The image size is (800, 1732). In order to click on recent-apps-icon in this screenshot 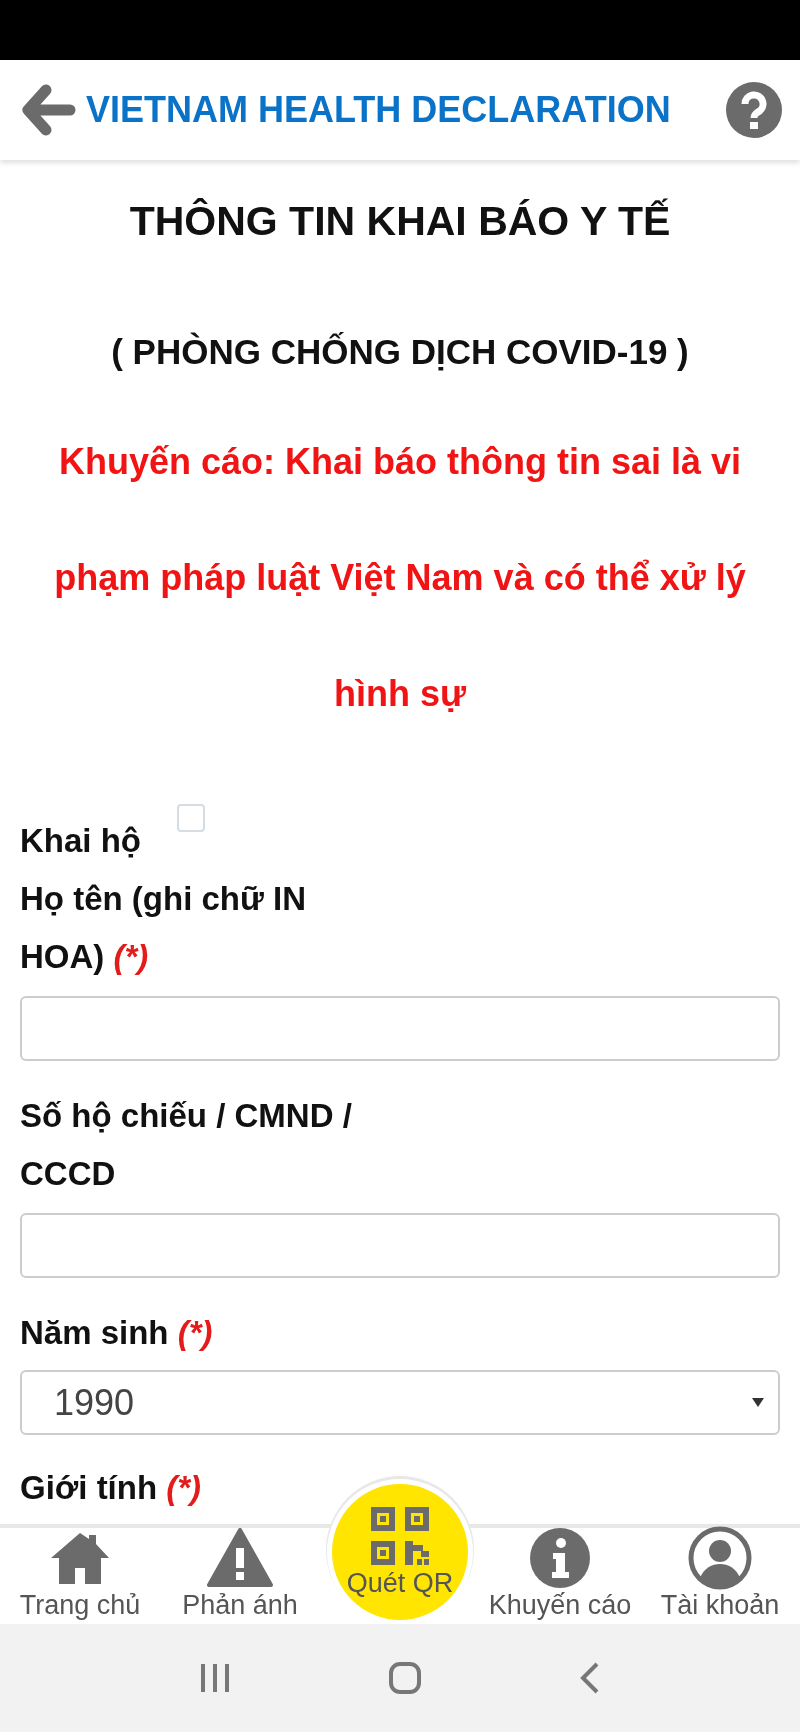, I will do `click(214, 1678)`.